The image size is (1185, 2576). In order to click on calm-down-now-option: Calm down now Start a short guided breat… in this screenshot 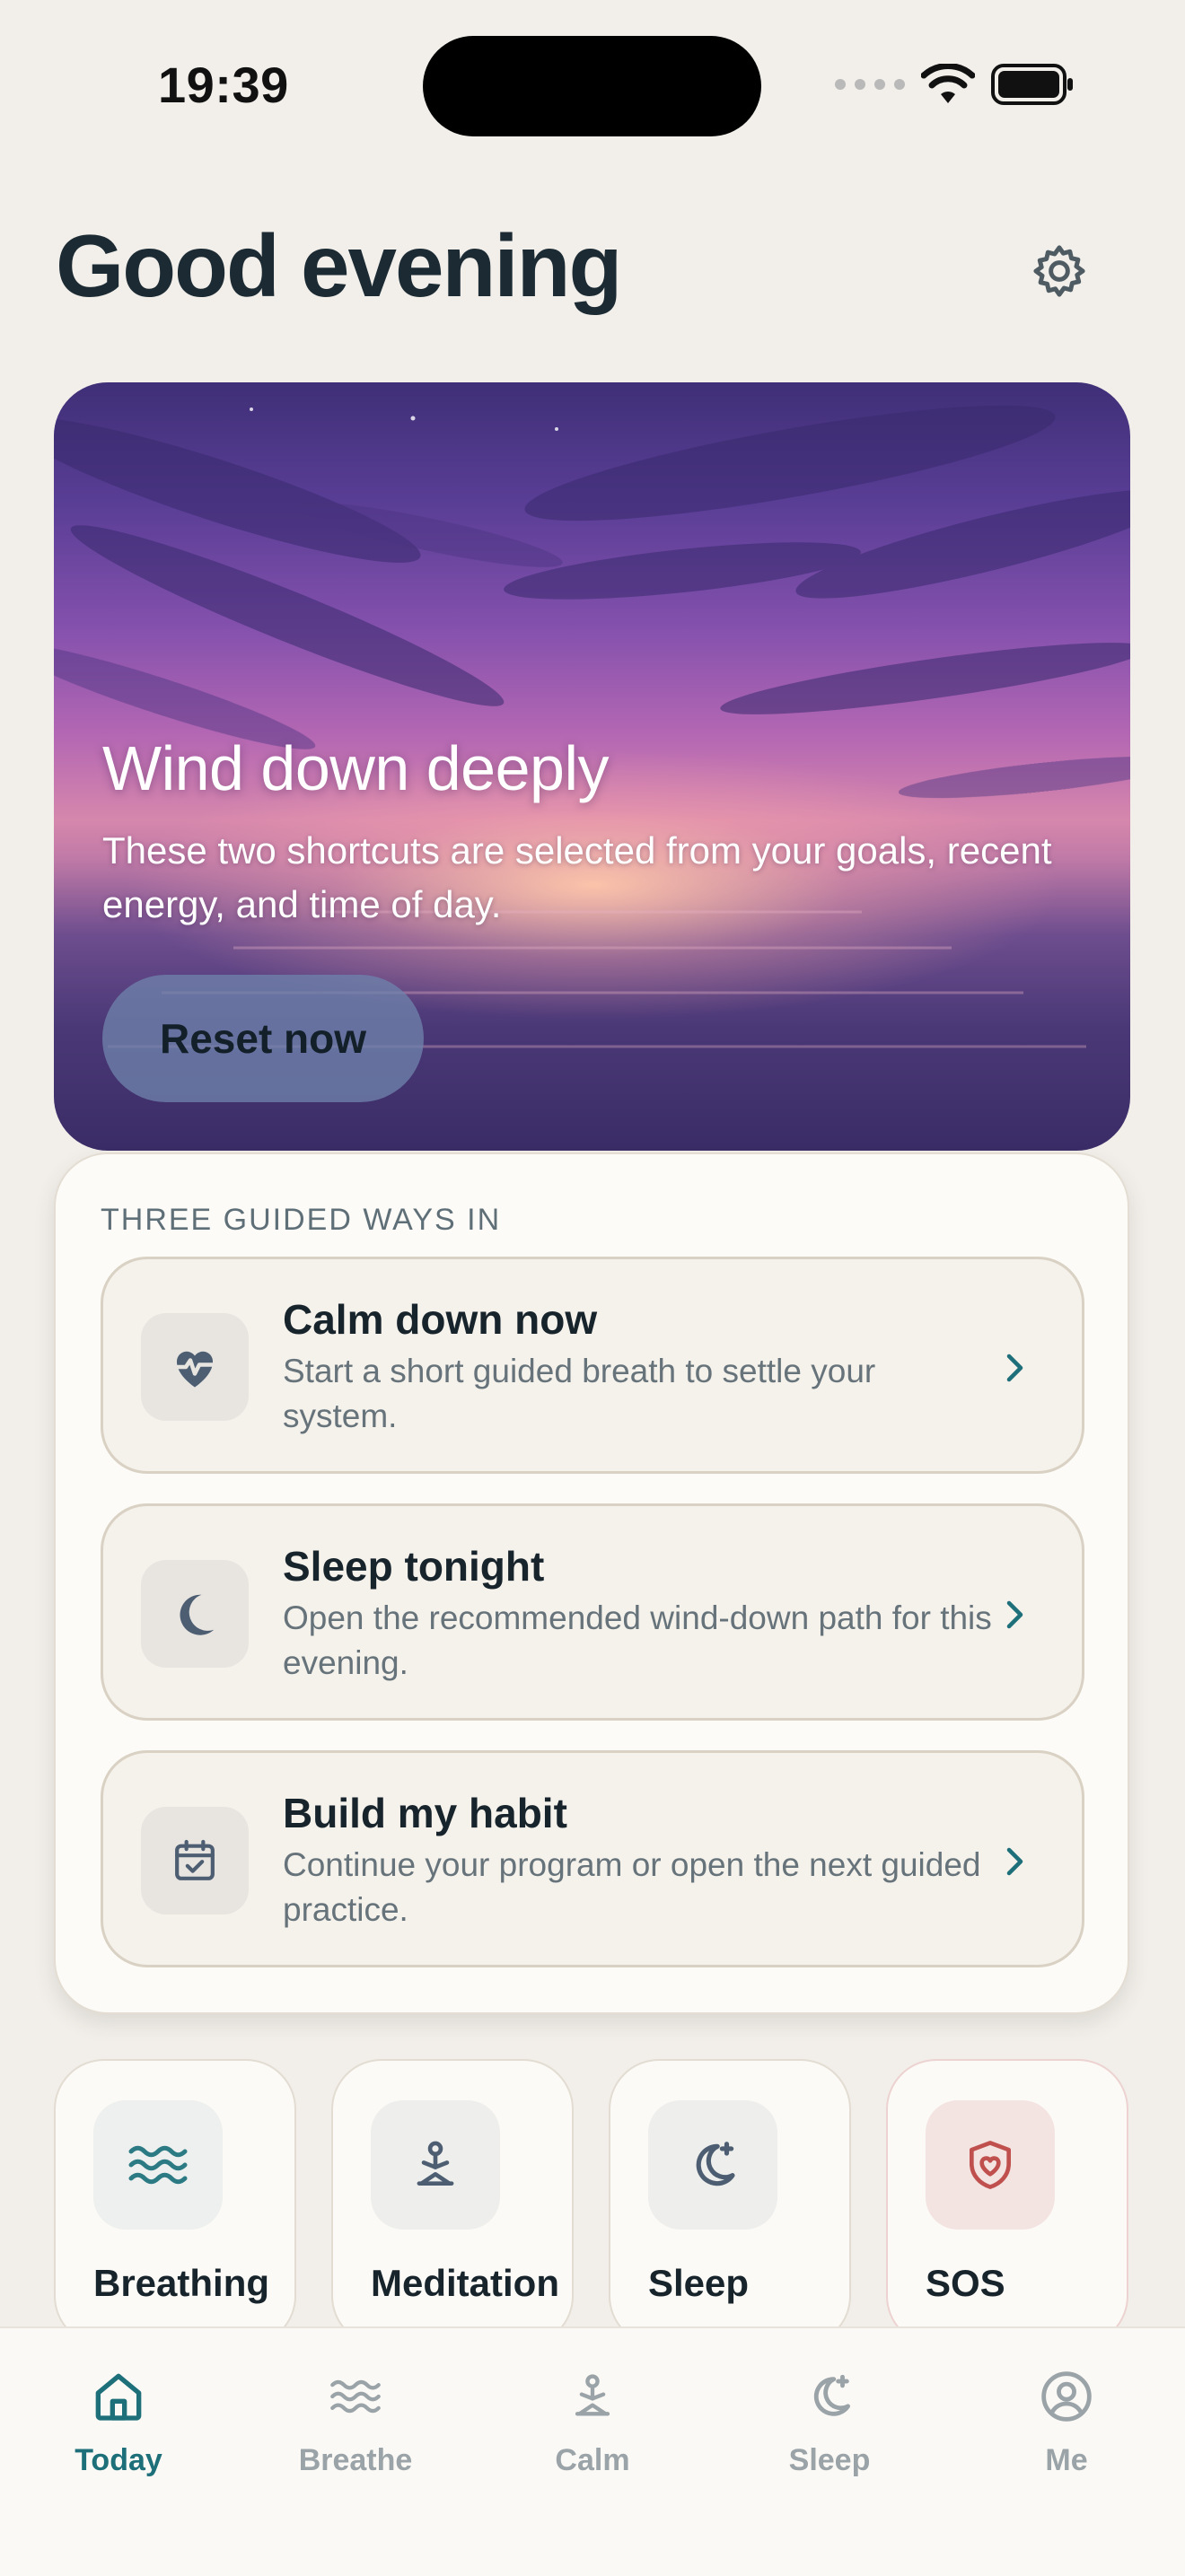, I will do `click(592, 1365)`.